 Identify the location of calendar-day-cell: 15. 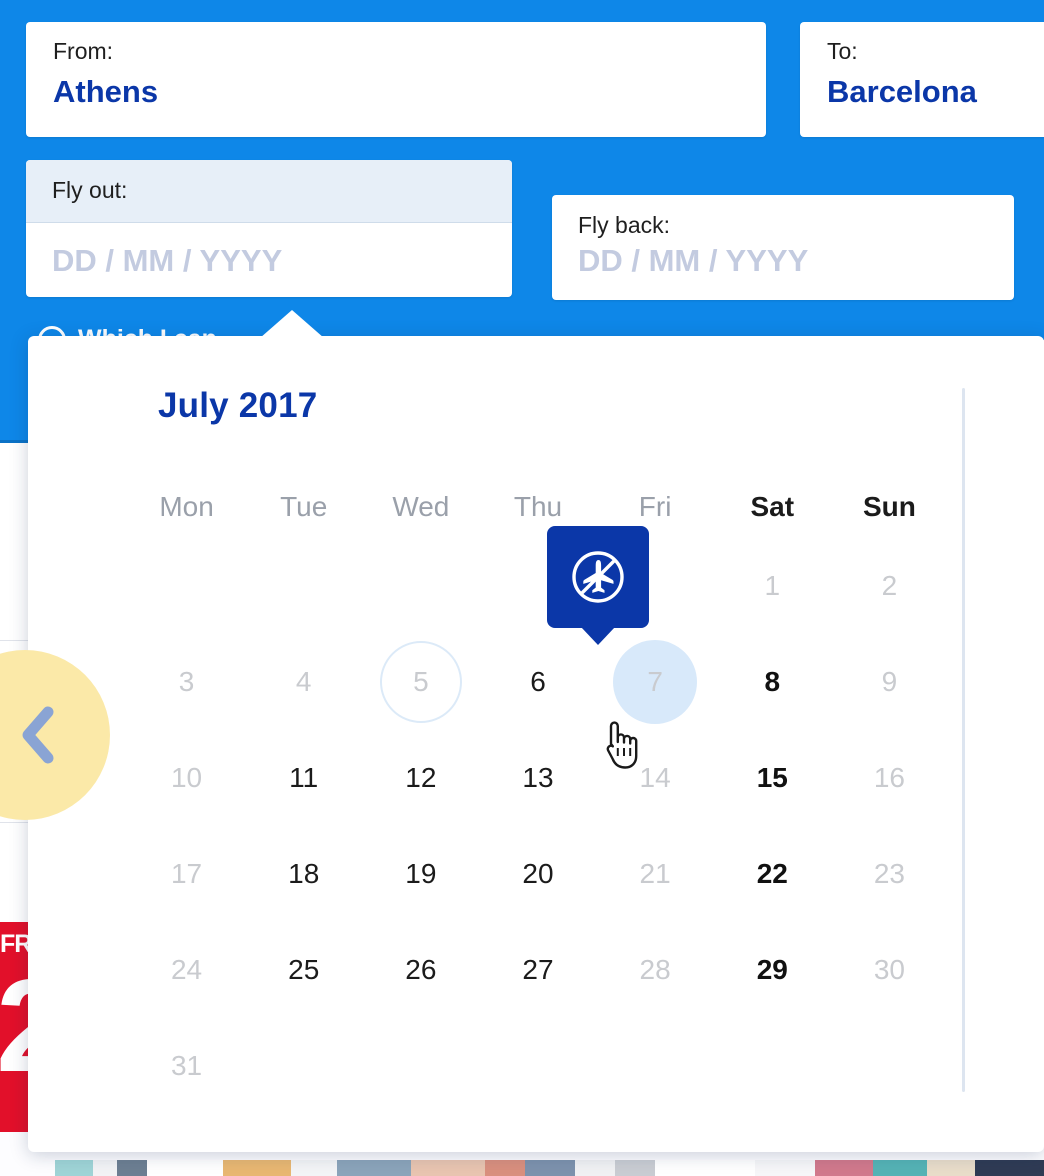
(772, 778).